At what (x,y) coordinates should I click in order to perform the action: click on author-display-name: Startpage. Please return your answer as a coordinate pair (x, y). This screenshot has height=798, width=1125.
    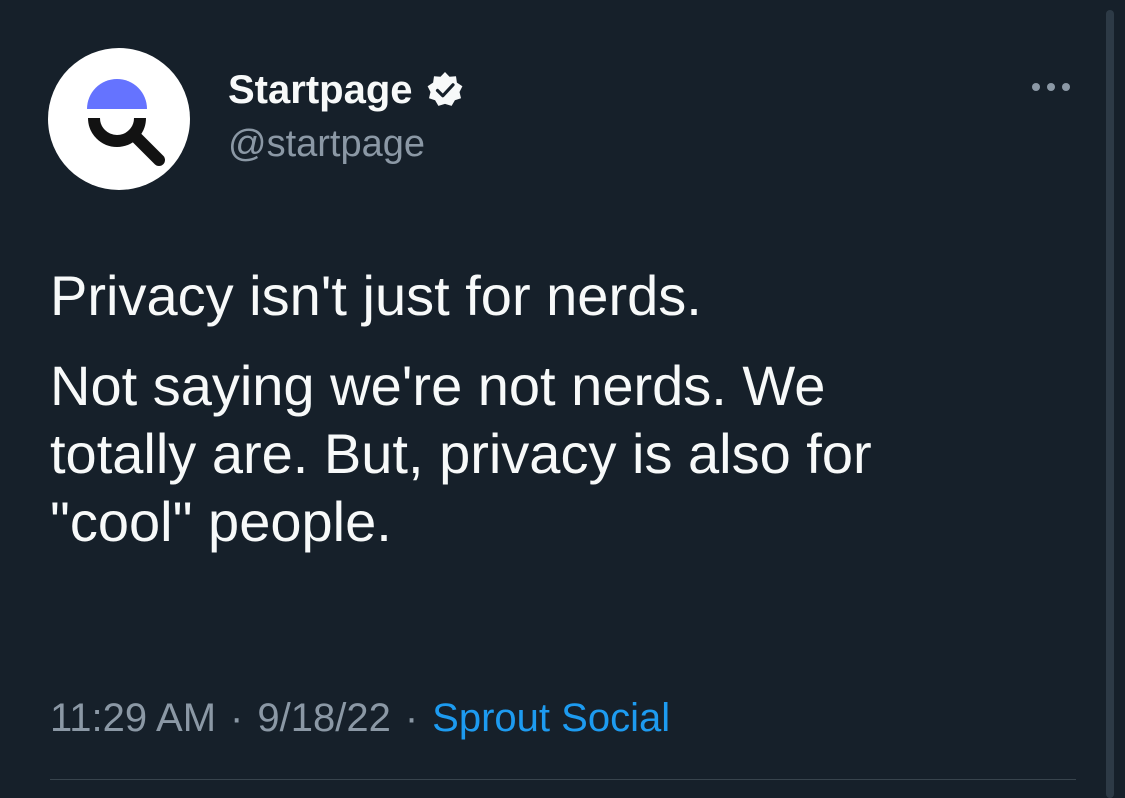
    Looking at the image, I should click on (320, 90).